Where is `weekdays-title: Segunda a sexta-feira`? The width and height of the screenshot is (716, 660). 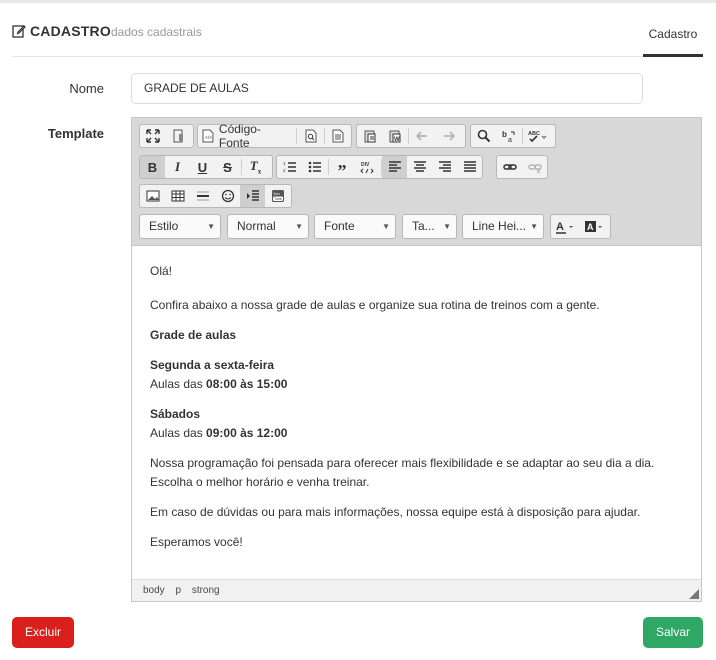
weekdays-title: Segunda a sexta-feira is located at coordinates (212, 365).